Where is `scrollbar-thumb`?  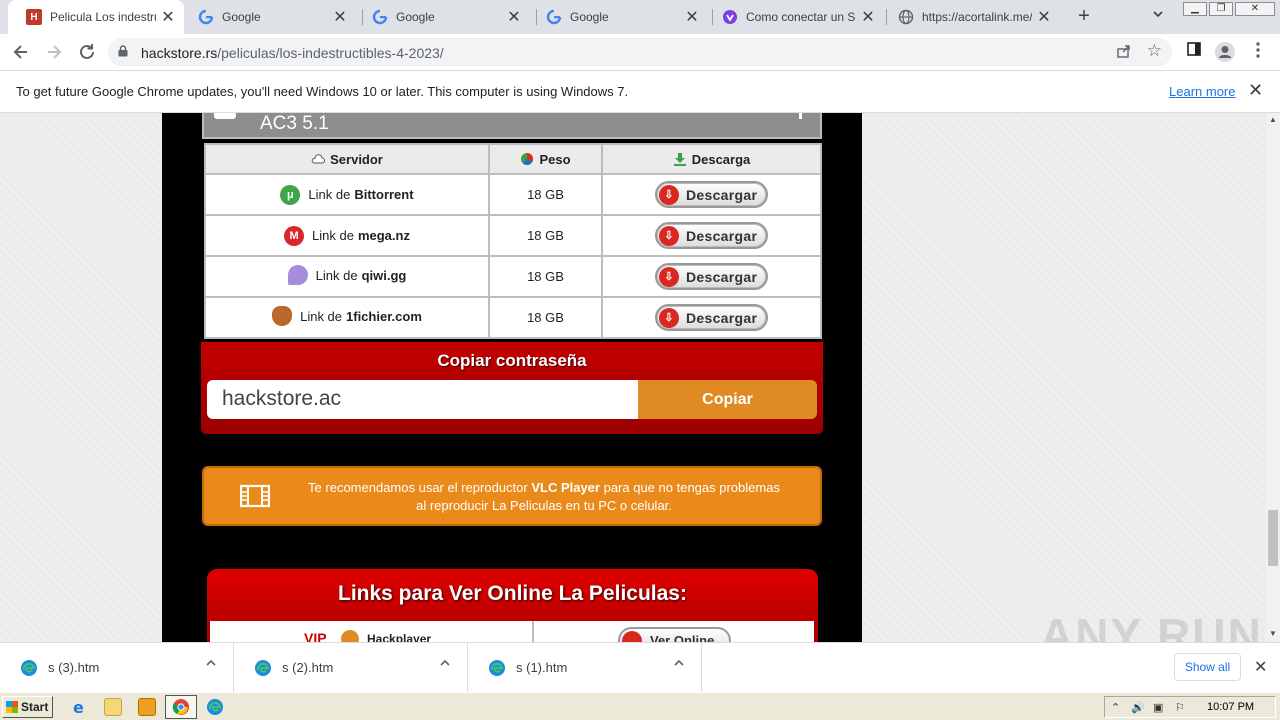 scrollbar-thumb is located at coordinates (1273, 538).